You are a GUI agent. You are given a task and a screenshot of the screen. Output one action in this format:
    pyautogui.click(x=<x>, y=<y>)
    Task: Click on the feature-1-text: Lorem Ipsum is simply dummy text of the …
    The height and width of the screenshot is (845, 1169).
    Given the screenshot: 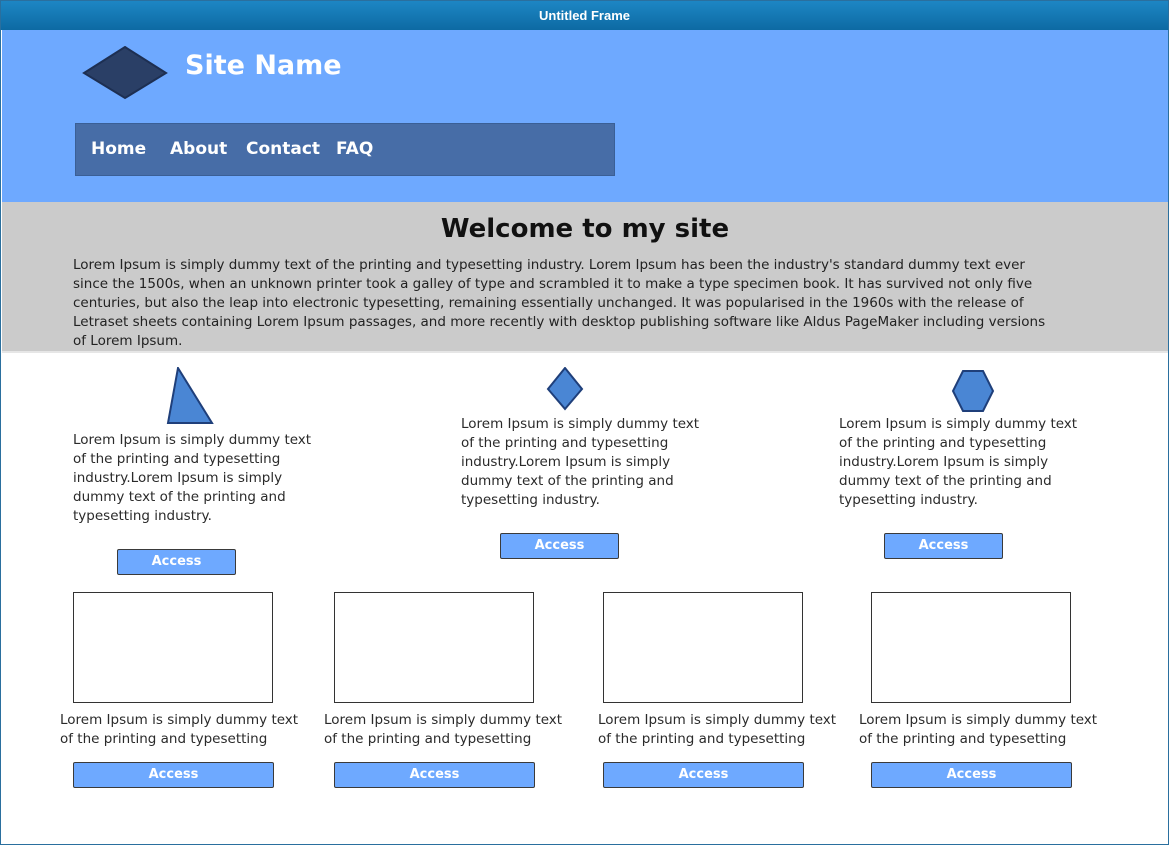 What is the action you would take?
    pyautogui.click(x=192, y=478)
    